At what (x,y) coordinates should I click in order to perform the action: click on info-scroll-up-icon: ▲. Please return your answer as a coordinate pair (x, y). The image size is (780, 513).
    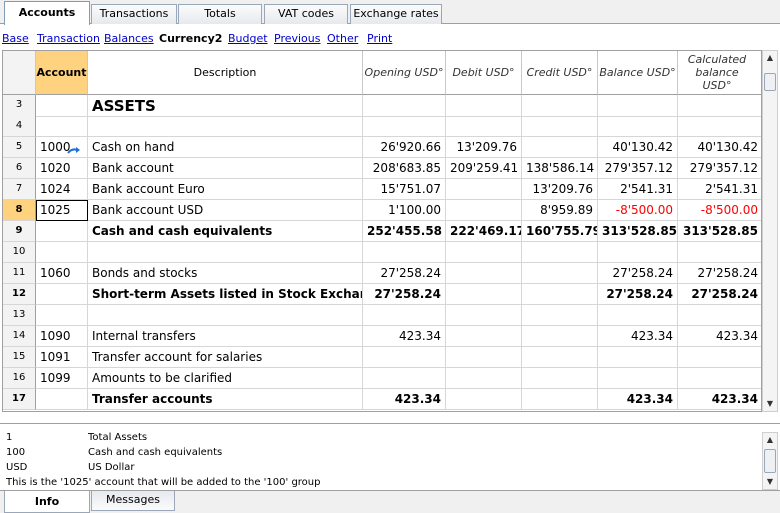
    Looking at the image, I should click on (770, 440).